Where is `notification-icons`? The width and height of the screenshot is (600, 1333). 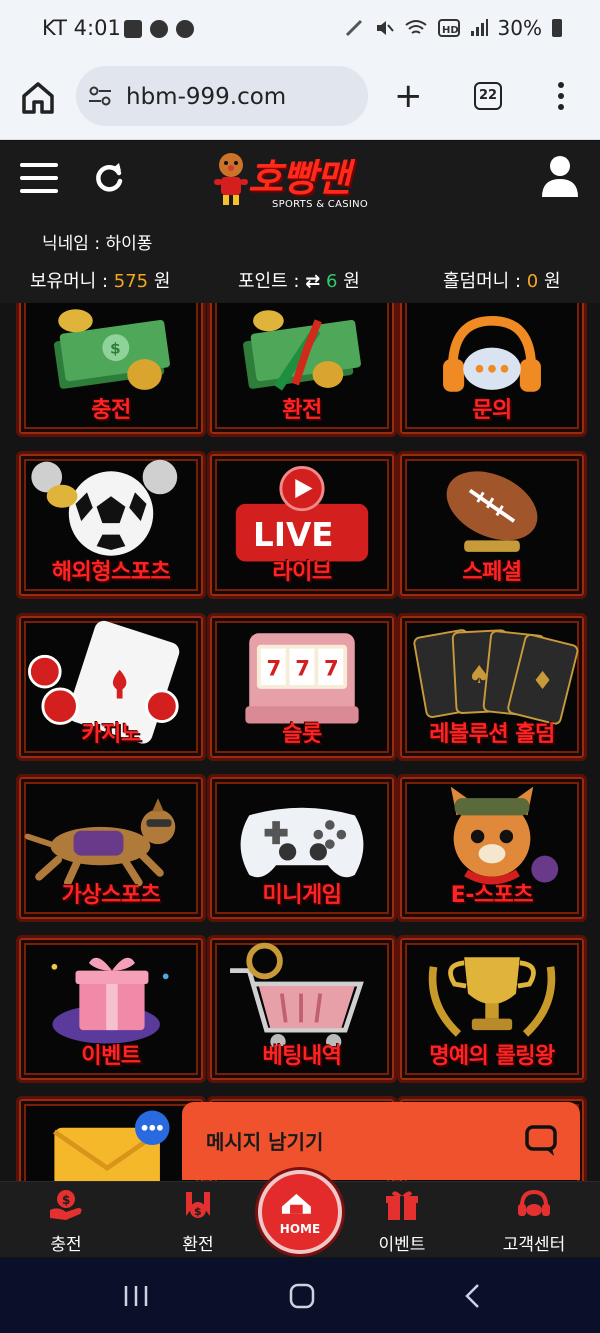
notification-icons is located at coordinates (159, 29).